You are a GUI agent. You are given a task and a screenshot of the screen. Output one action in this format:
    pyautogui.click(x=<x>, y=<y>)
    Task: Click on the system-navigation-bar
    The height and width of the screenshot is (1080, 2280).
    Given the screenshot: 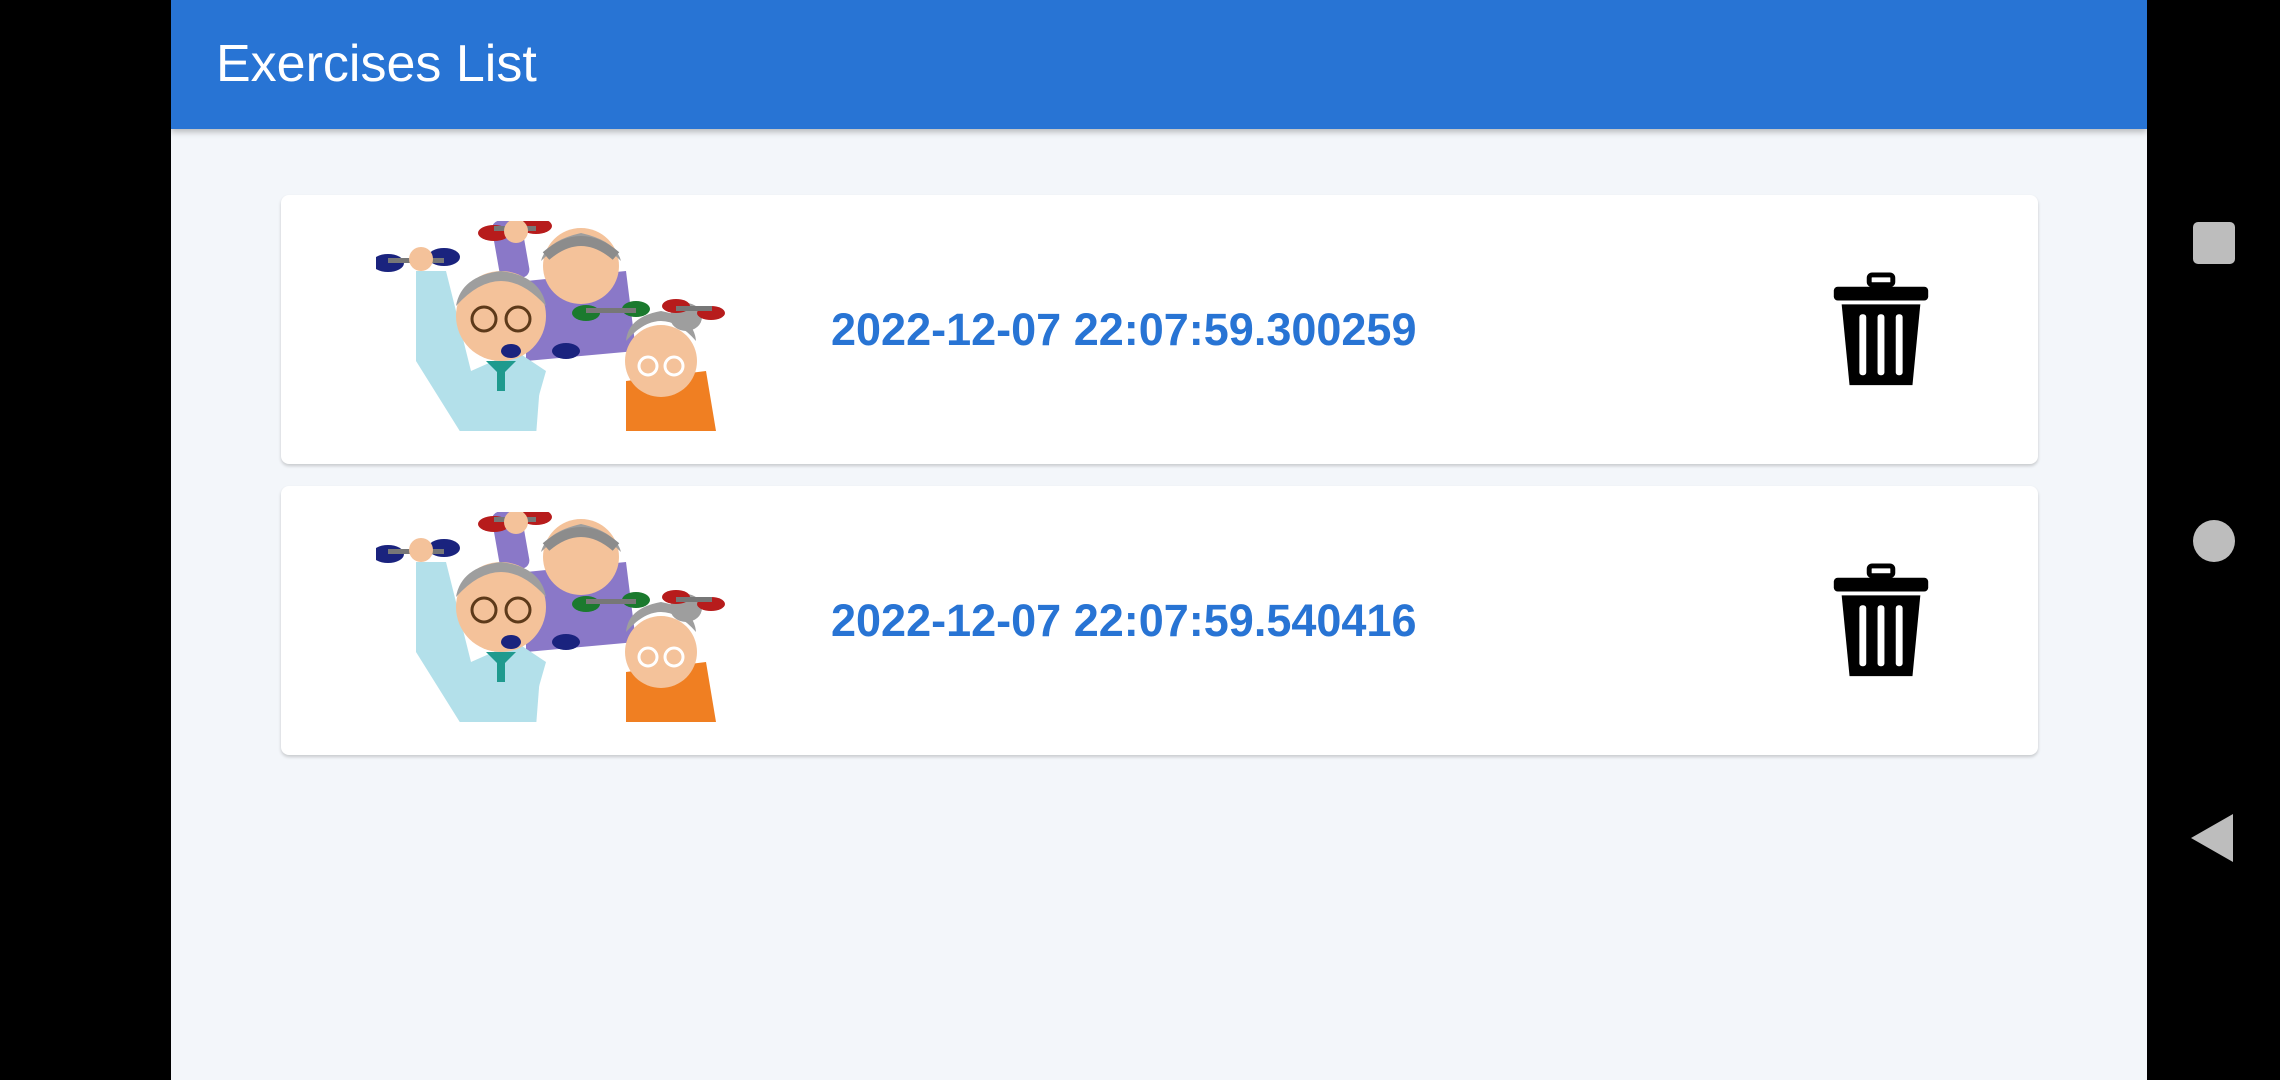 What is the action you would take?
    pyautogui.click(x=2213, y=540)
    